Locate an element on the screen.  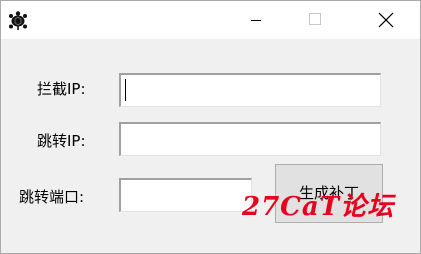
minimize-button is located at coordinates (256, 20).